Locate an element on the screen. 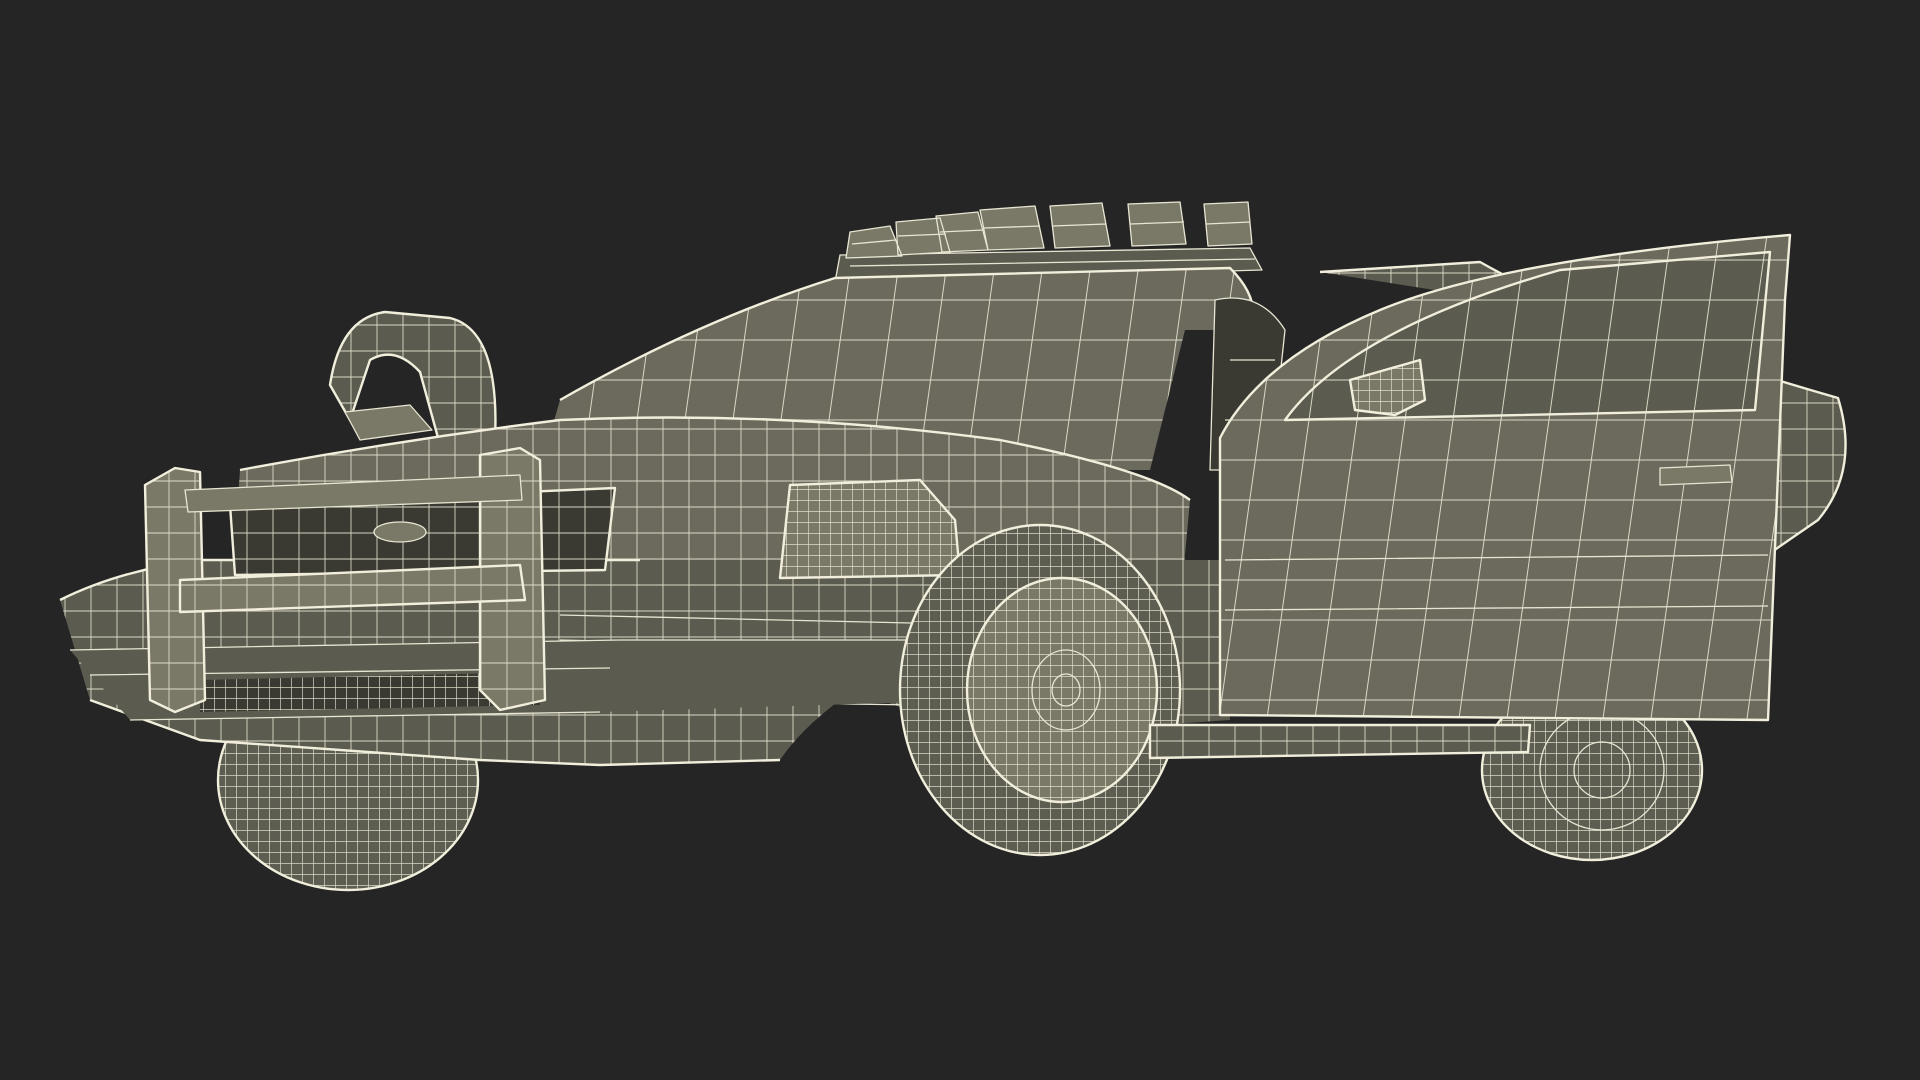  open-door is located at coordinates (1505, 477).